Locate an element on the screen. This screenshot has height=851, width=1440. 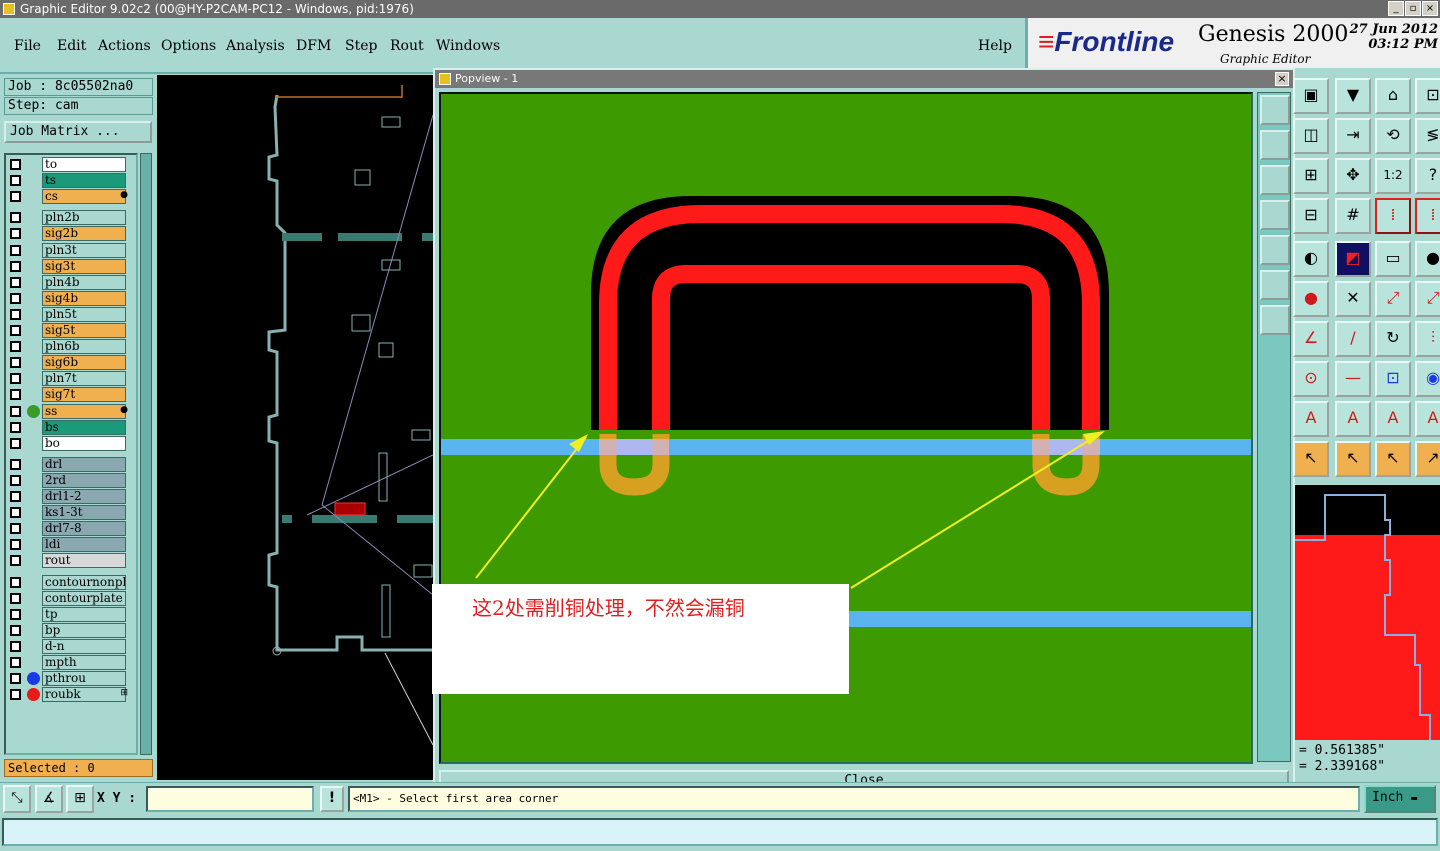
menu-rout: Rout is located at coordinates (407, 46).